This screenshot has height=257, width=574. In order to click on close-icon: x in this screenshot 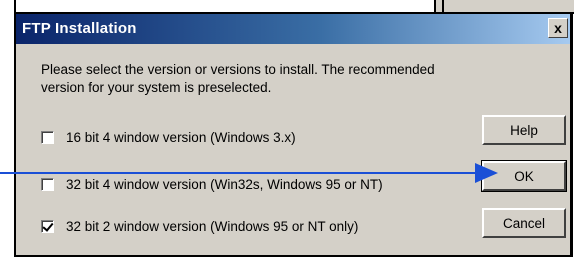, I will do `click(558, 28)`.